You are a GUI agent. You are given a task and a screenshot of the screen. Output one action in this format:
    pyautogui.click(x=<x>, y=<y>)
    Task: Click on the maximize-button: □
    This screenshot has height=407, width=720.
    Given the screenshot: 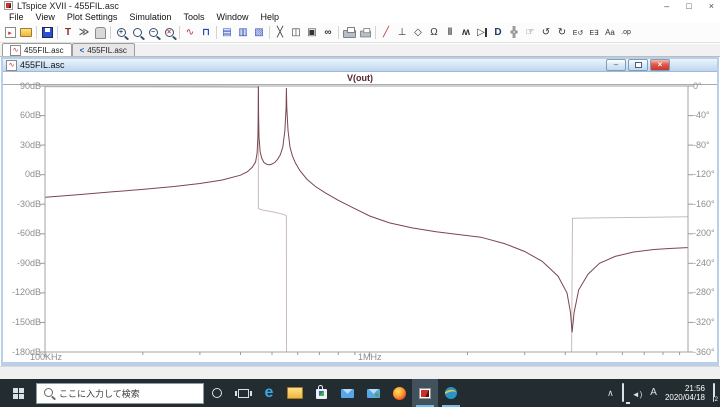 What is the action you would take?
    pyautogui.click(x=688, y=6)
    